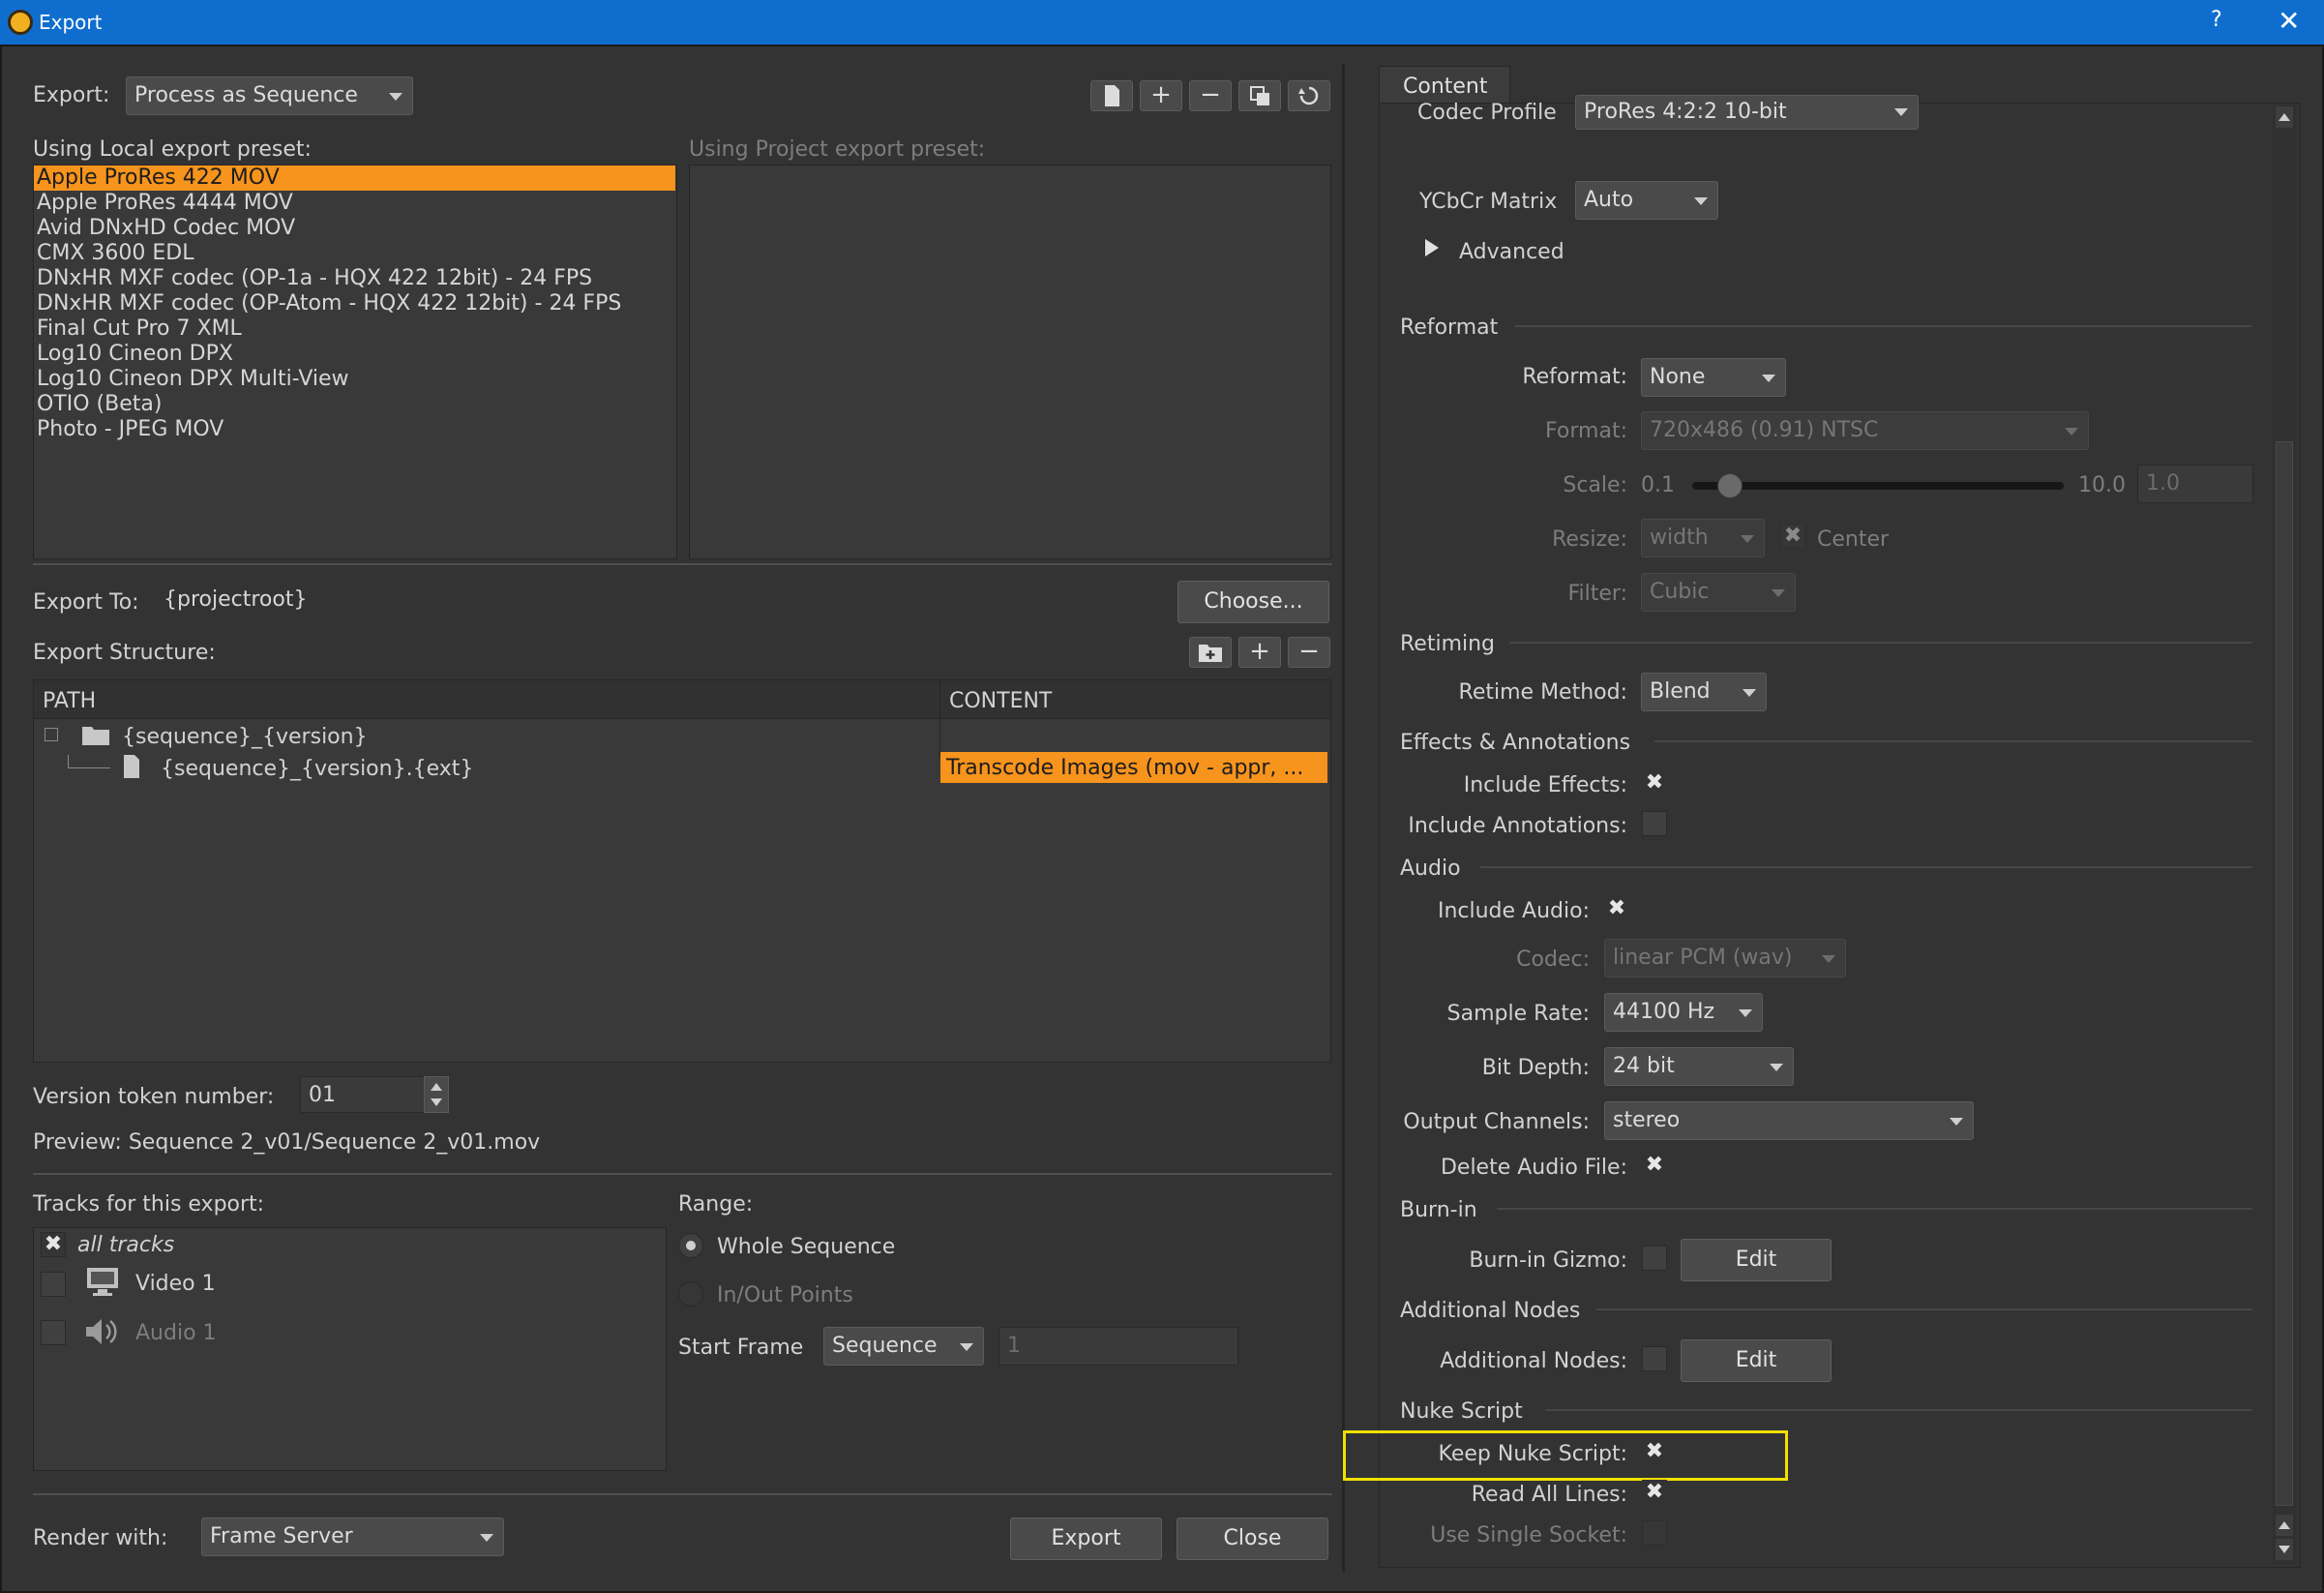 This screenshot has width=2324, height=1593. Describe the element at coordinates (1878, 486) in the screenshot. I see `scale-slider-track` at that location.